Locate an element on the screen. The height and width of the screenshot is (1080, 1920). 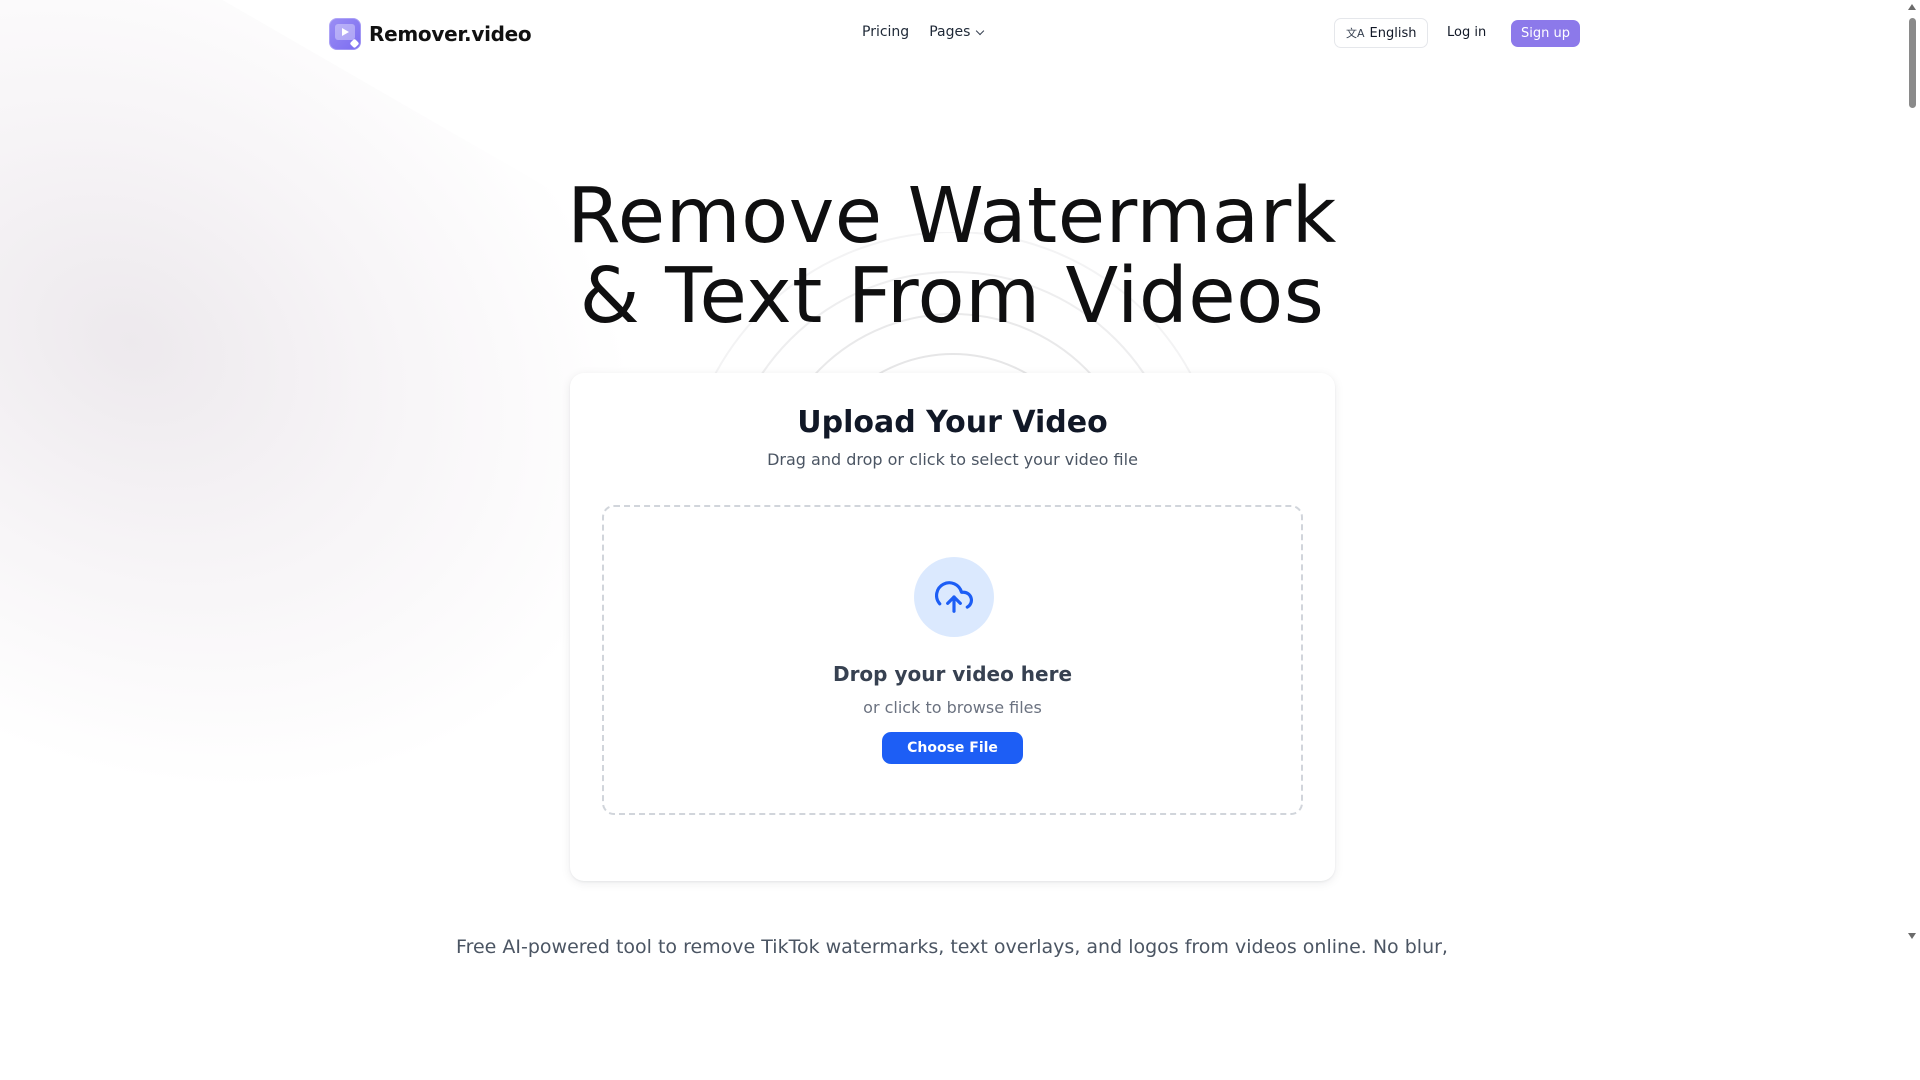
video-play-wand-icon is located at coordinates (345, 34).